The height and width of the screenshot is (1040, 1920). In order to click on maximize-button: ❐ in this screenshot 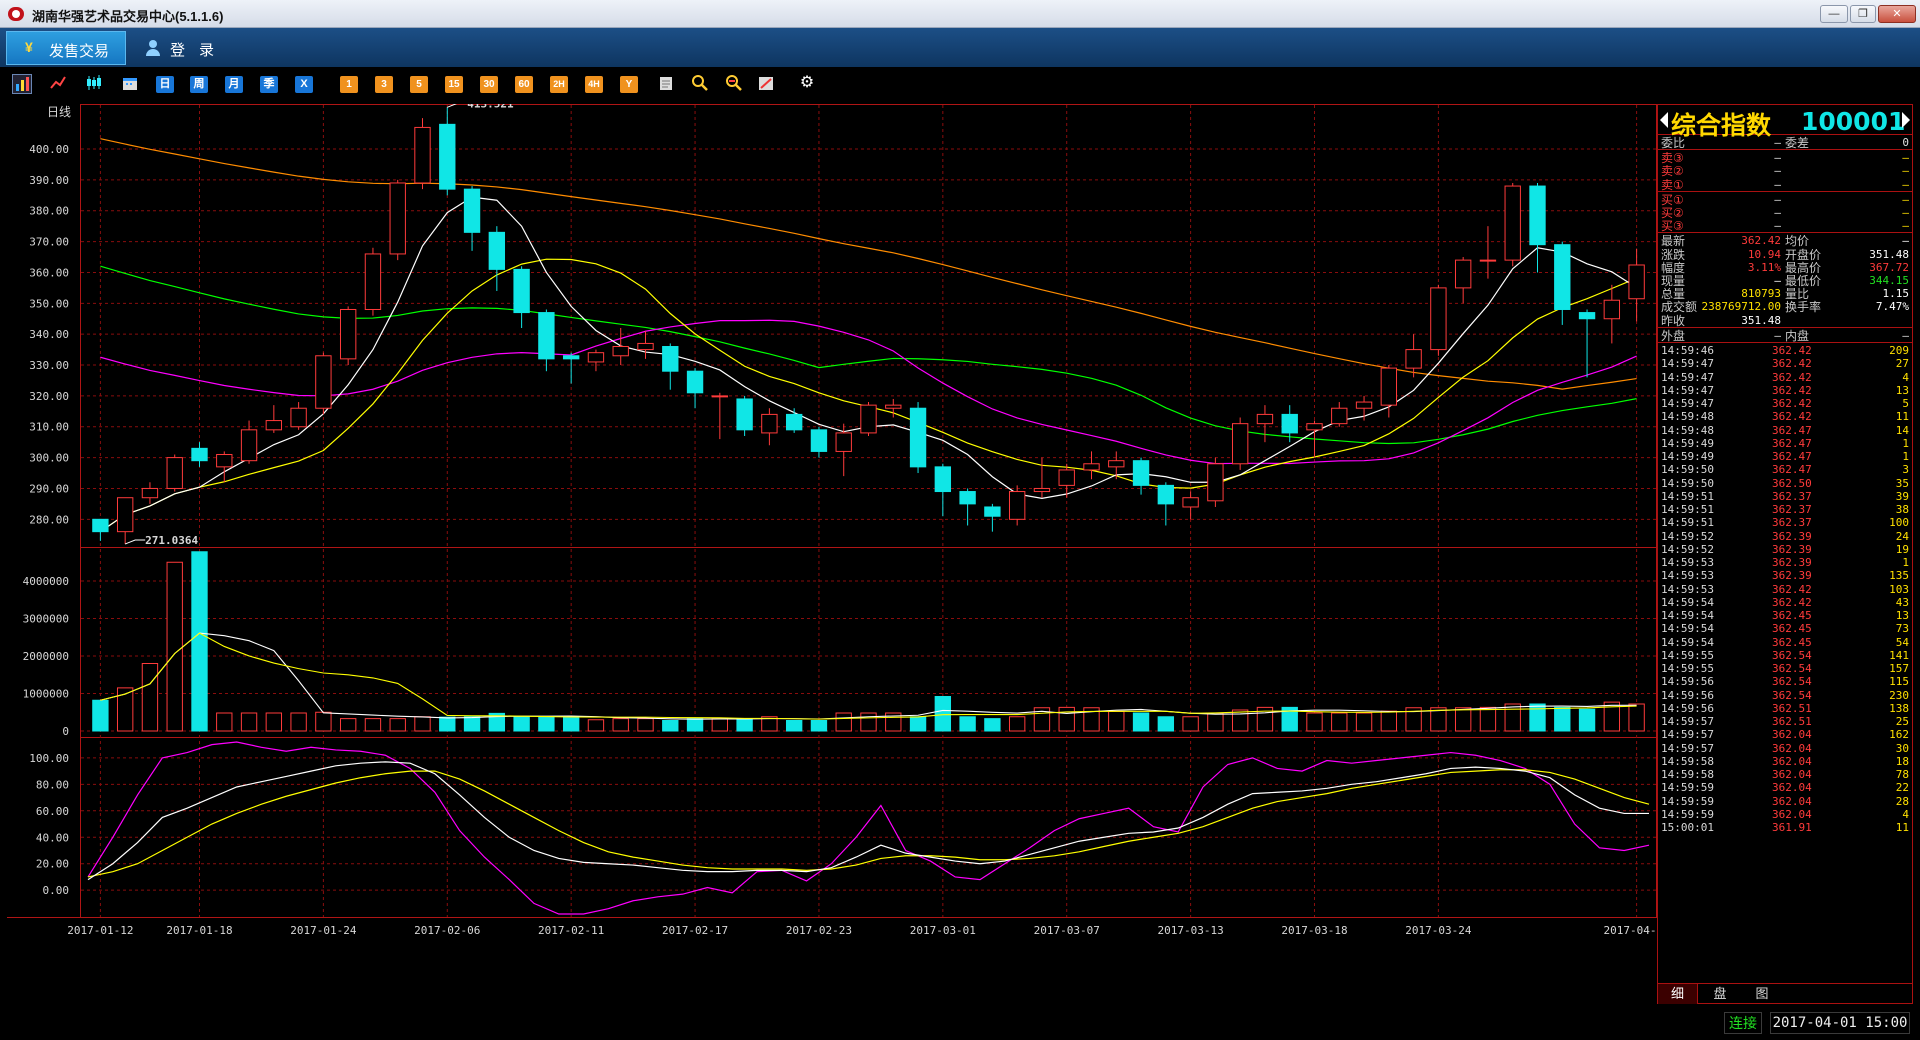, I will do `click(1863, 14)`.